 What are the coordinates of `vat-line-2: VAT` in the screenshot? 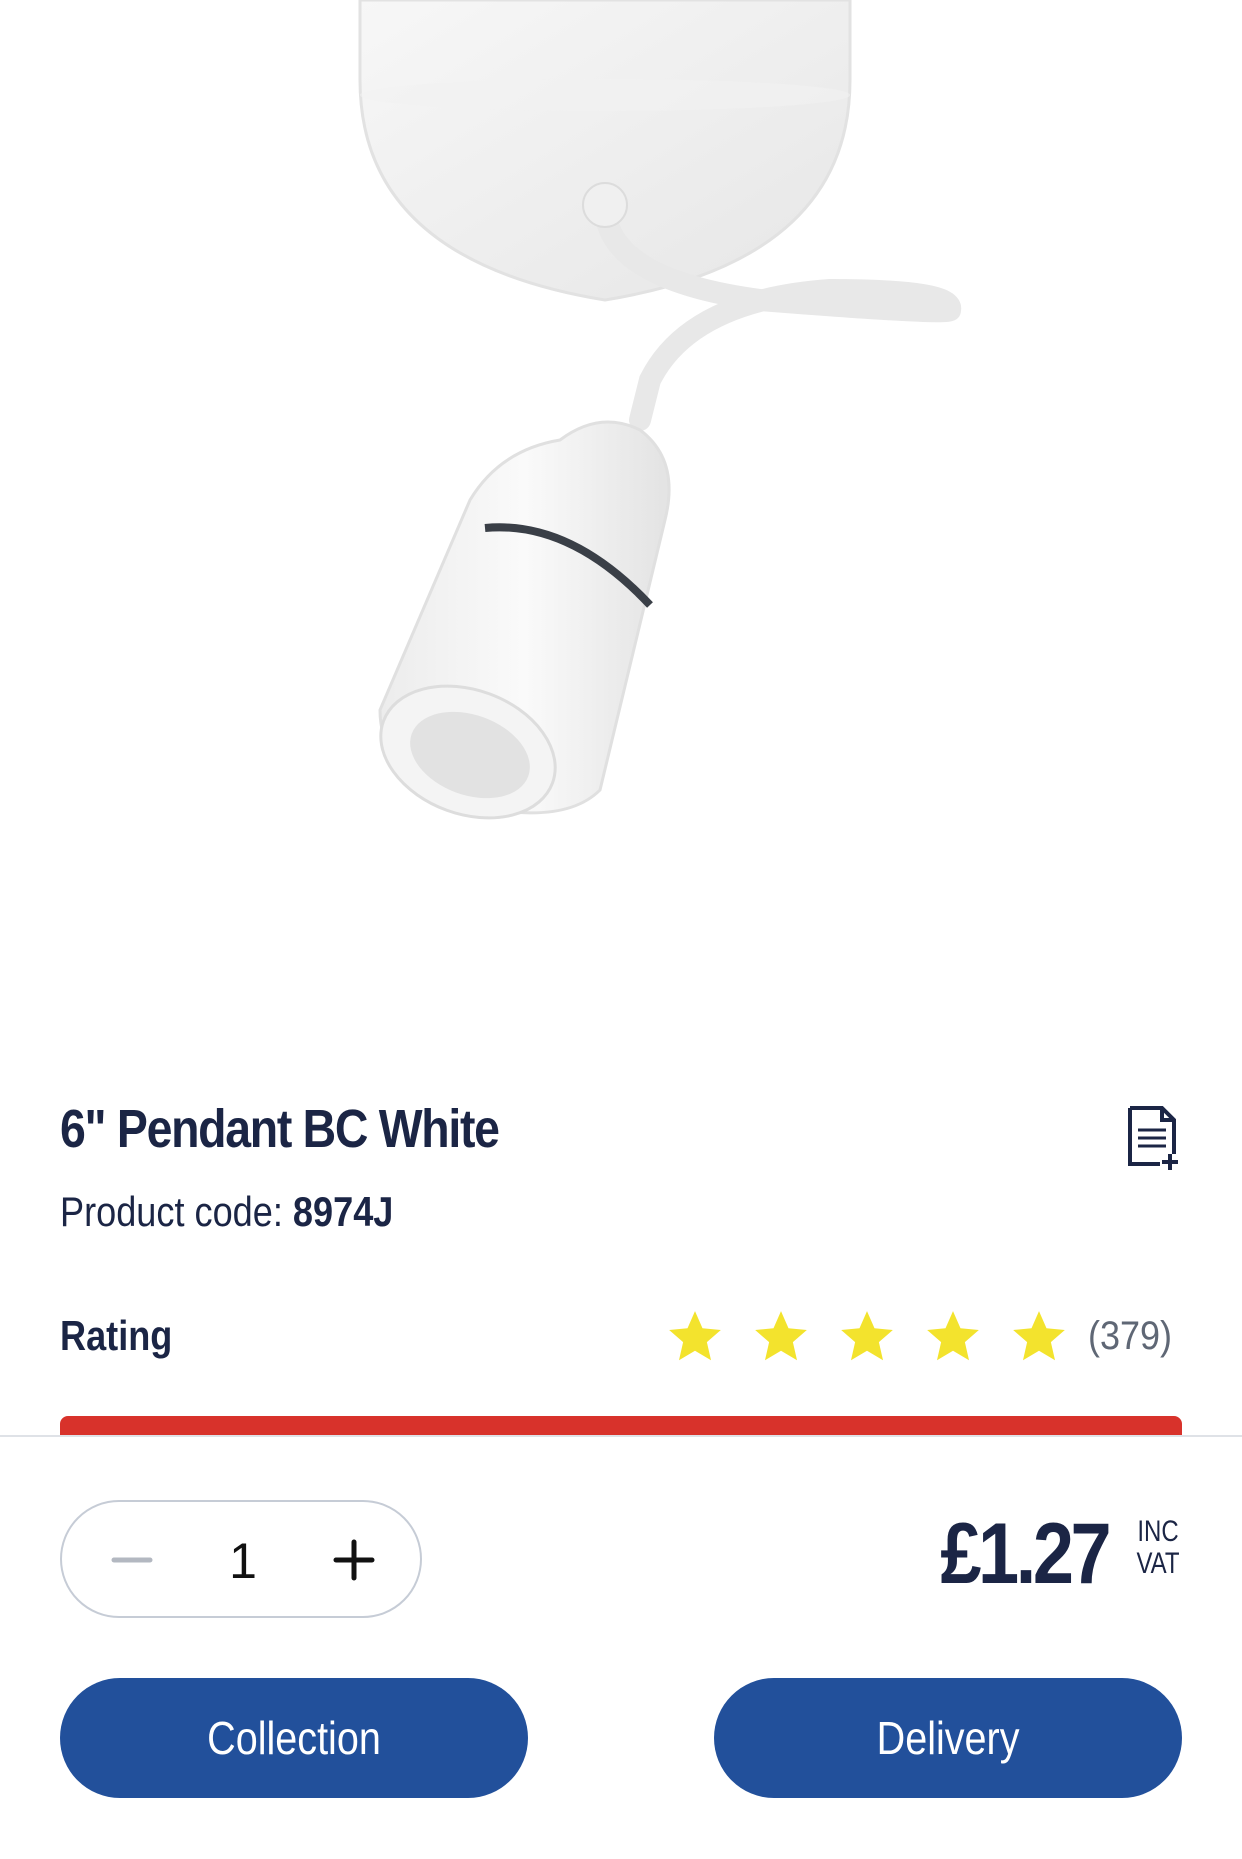 It's located at (1158, 1563).